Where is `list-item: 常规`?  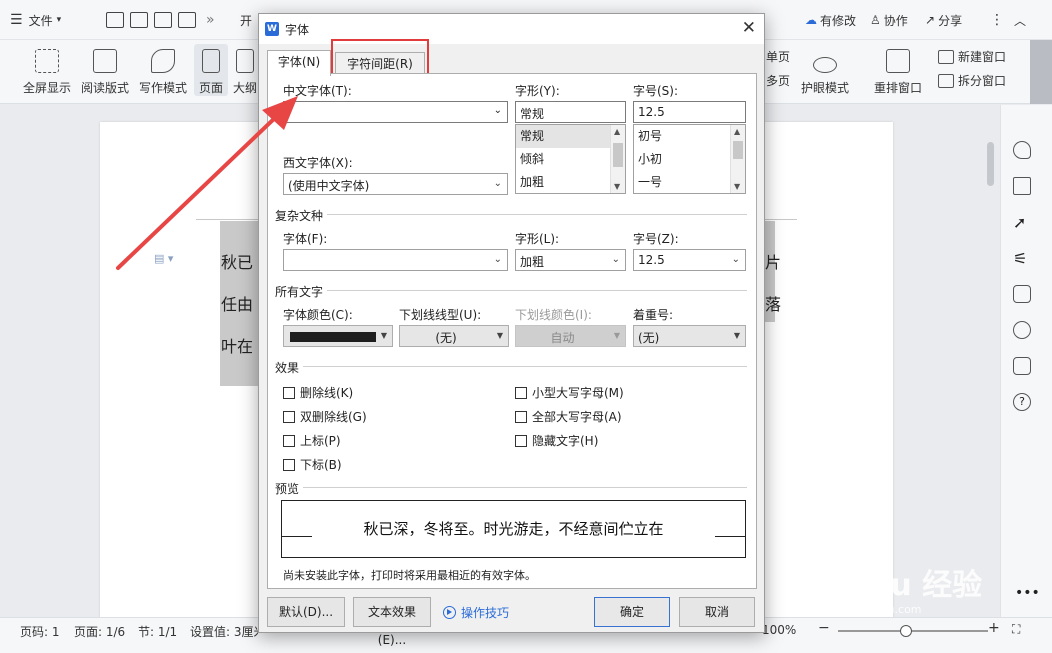 list-item: 常规 is located at coordinates (570, 136).